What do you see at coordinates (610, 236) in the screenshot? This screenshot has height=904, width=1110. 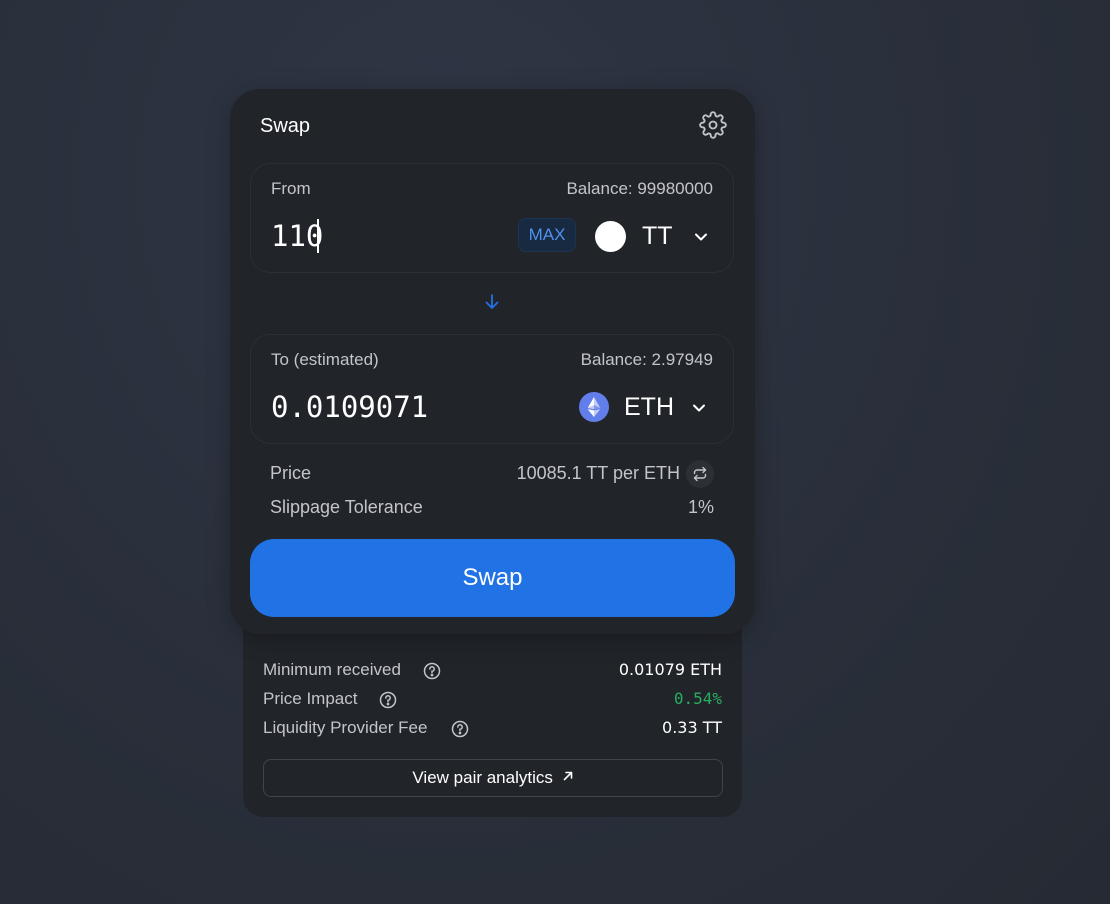 I see `white-token-circle-icon` at bounding box center [610, 236].